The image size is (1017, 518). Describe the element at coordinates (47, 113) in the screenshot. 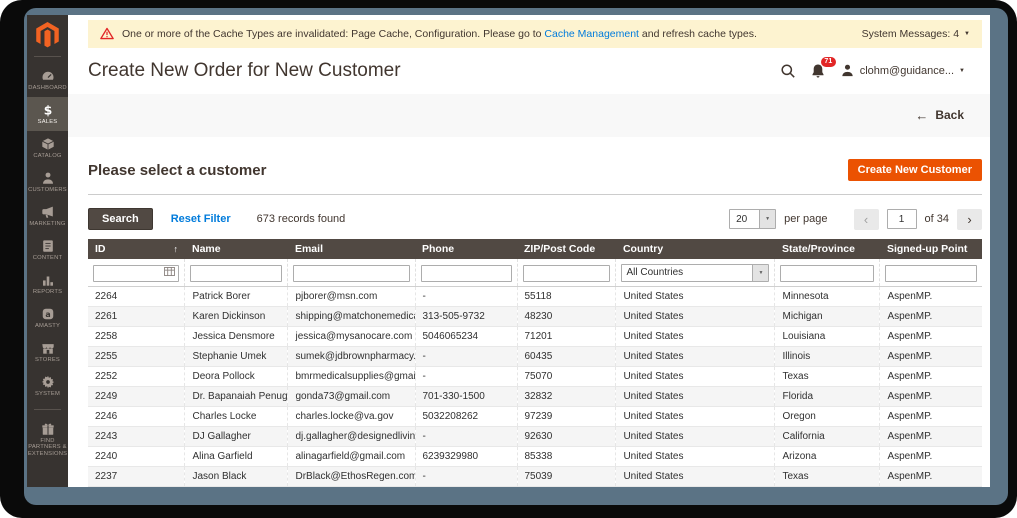

I see `sidebar-item-sales: $ SALES` at that location.